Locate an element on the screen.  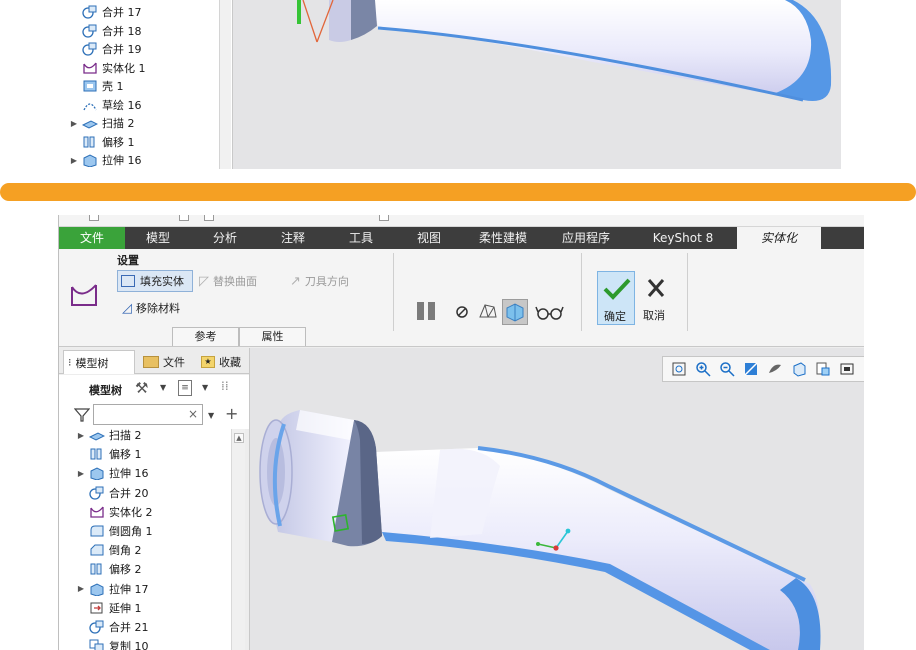
favorites-icon: ★ is located at coordinates (208, 362).